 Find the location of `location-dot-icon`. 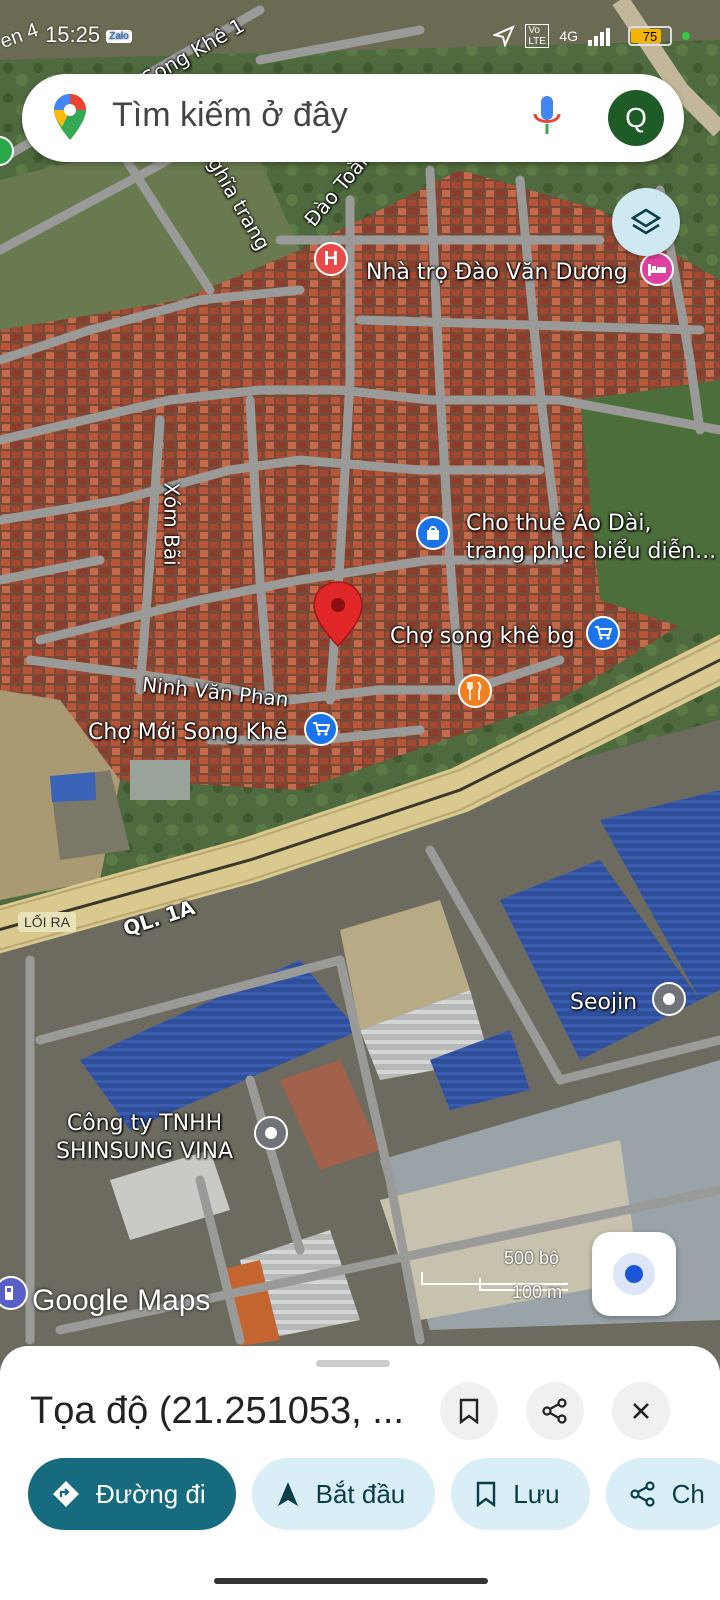

location-dot-icon is located at coordinates (634, 1274).